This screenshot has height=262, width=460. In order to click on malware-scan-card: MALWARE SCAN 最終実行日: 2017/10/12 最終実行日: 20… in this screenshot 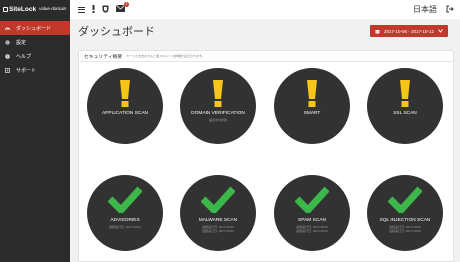, I will do `click(218, 213)`.